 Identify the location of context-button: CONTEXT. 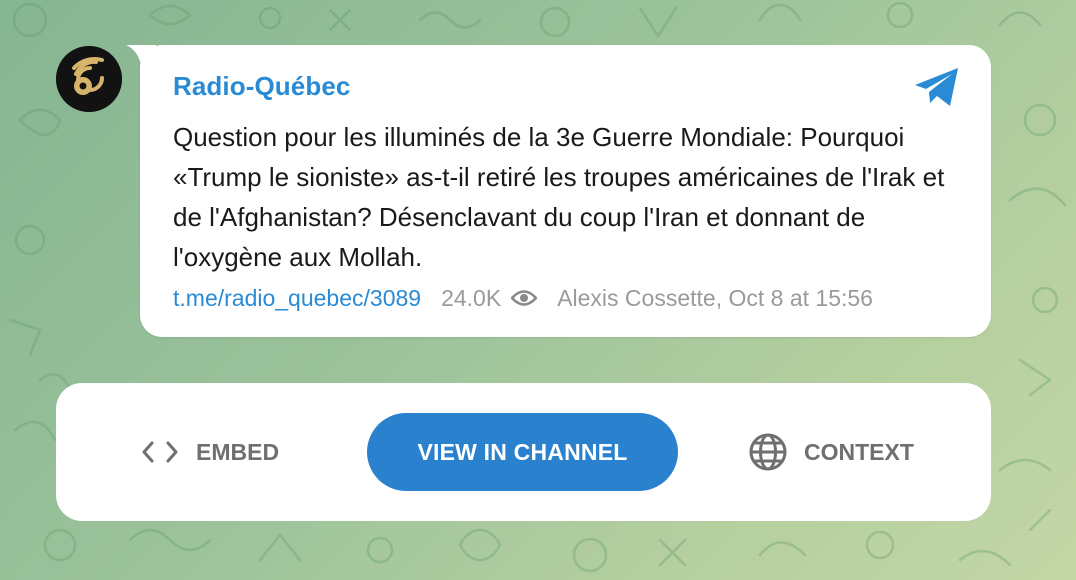
(831, 452).